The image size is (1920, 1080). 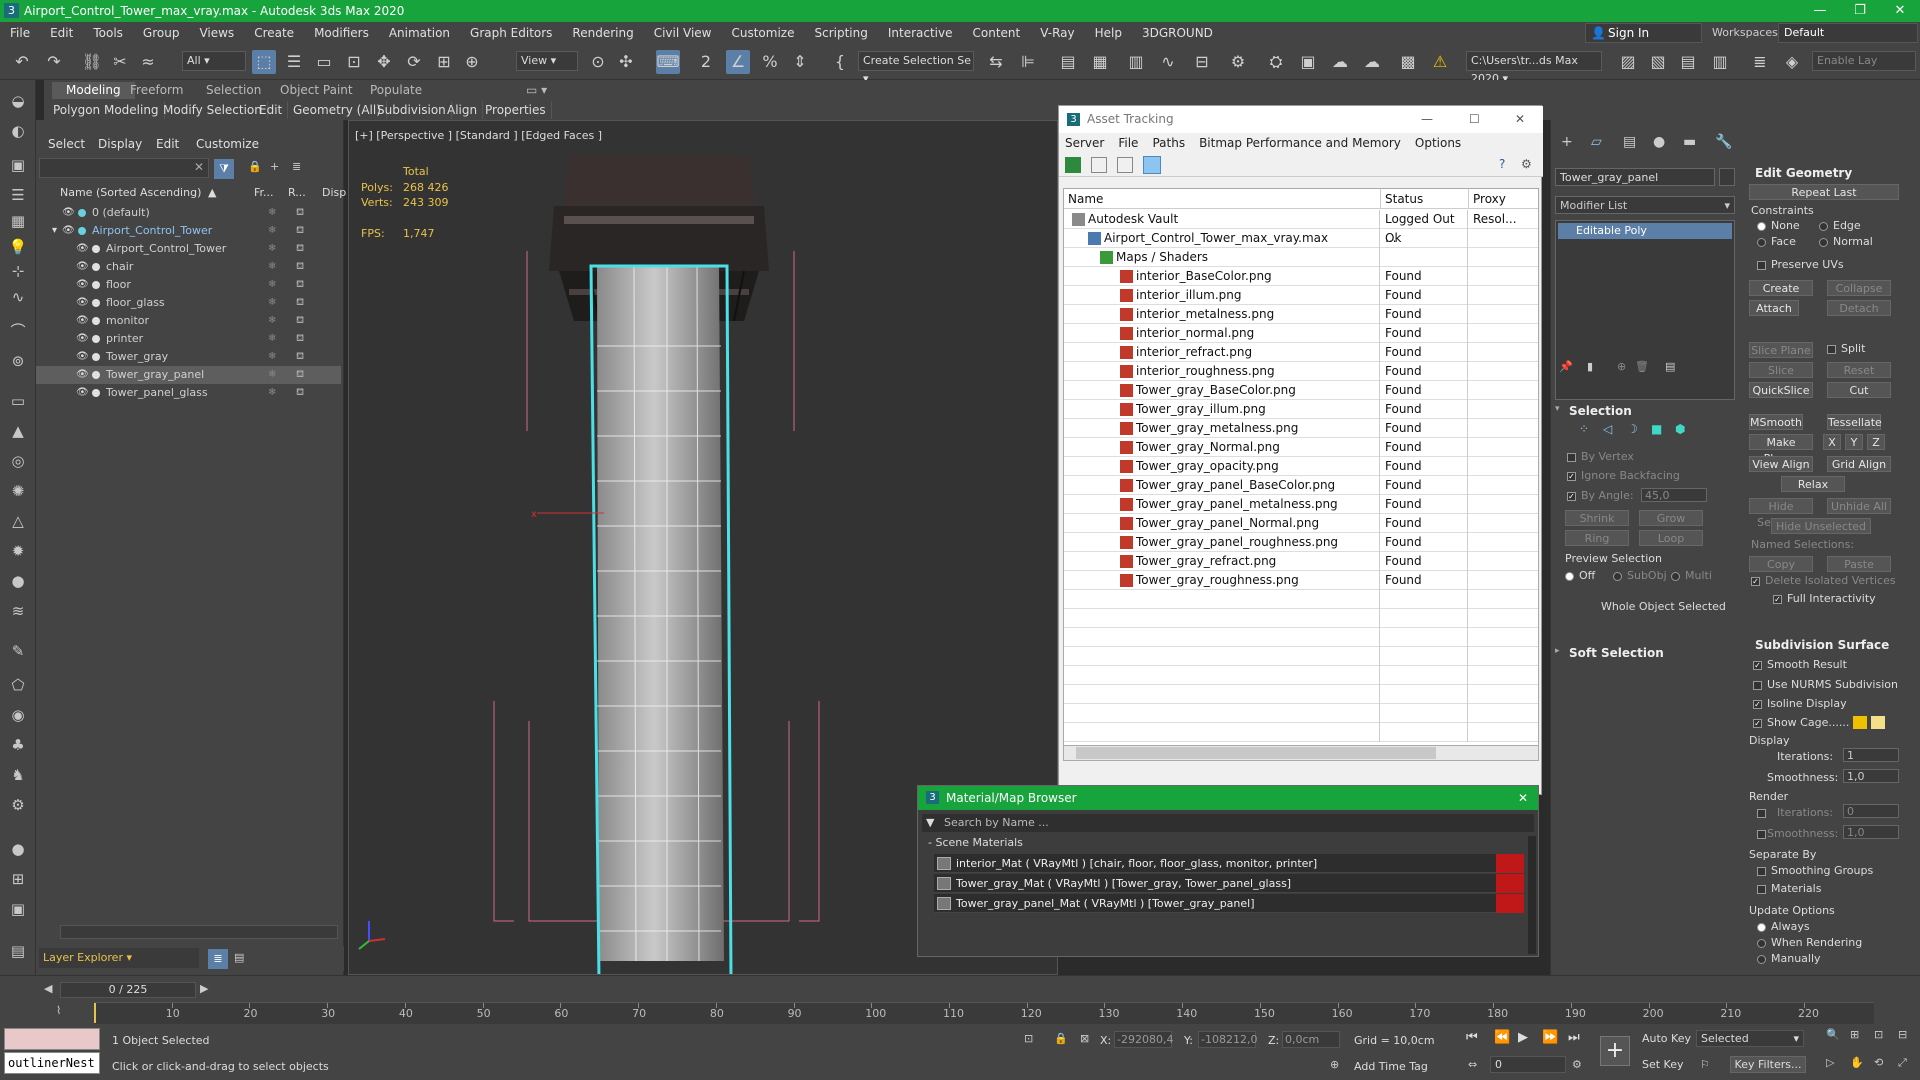 I want to click on time-tag-icon: ⊕, so click(x=1334, y=1064).